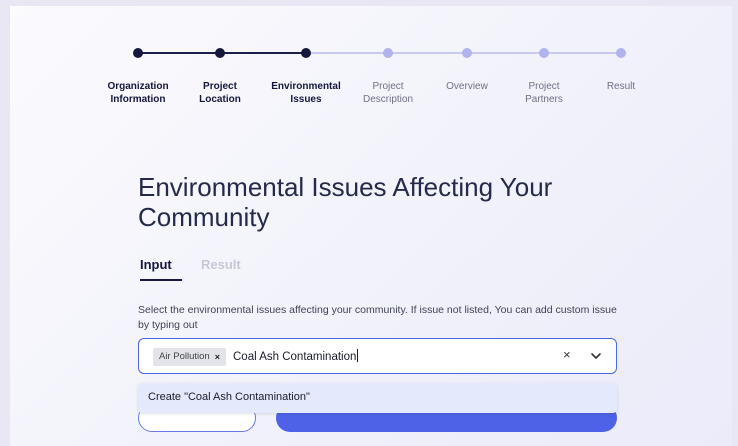 This screenshot has width=738, height=446. What do you see at coordinates (621, 86) in the screenshot?
I see `step-label-result: Result` at bounding box center [621, 86].